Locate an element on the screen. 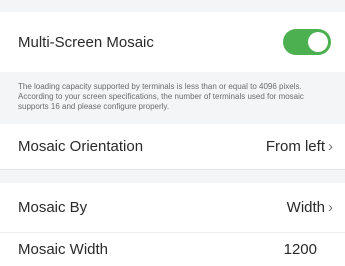 The width and height of the screenshot is (345, 266). multi-screen-mosaic-label: Multi-Screen Mosaic is located at coordinates (86, 42).